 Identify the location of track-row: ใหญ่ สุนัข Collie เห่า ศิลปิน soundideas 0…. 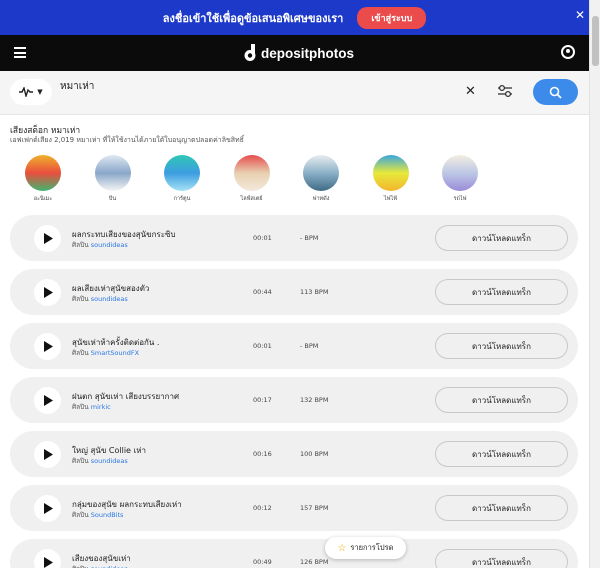
(294, 454).